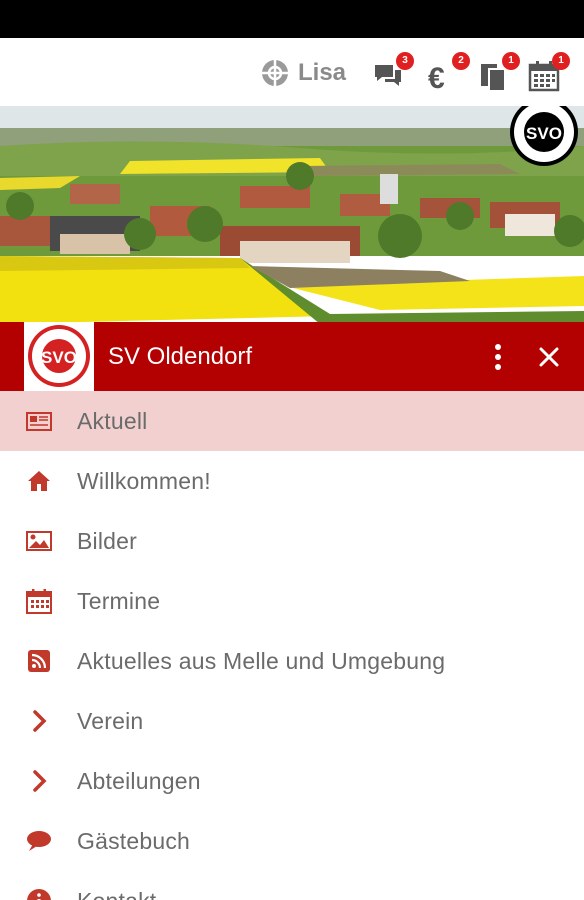 This screenshot has width=584, height=900. What do you see at coordinates (449, 73) in the screenshot?
I see `payments-button: € 2` at bounding box center [449, 73].